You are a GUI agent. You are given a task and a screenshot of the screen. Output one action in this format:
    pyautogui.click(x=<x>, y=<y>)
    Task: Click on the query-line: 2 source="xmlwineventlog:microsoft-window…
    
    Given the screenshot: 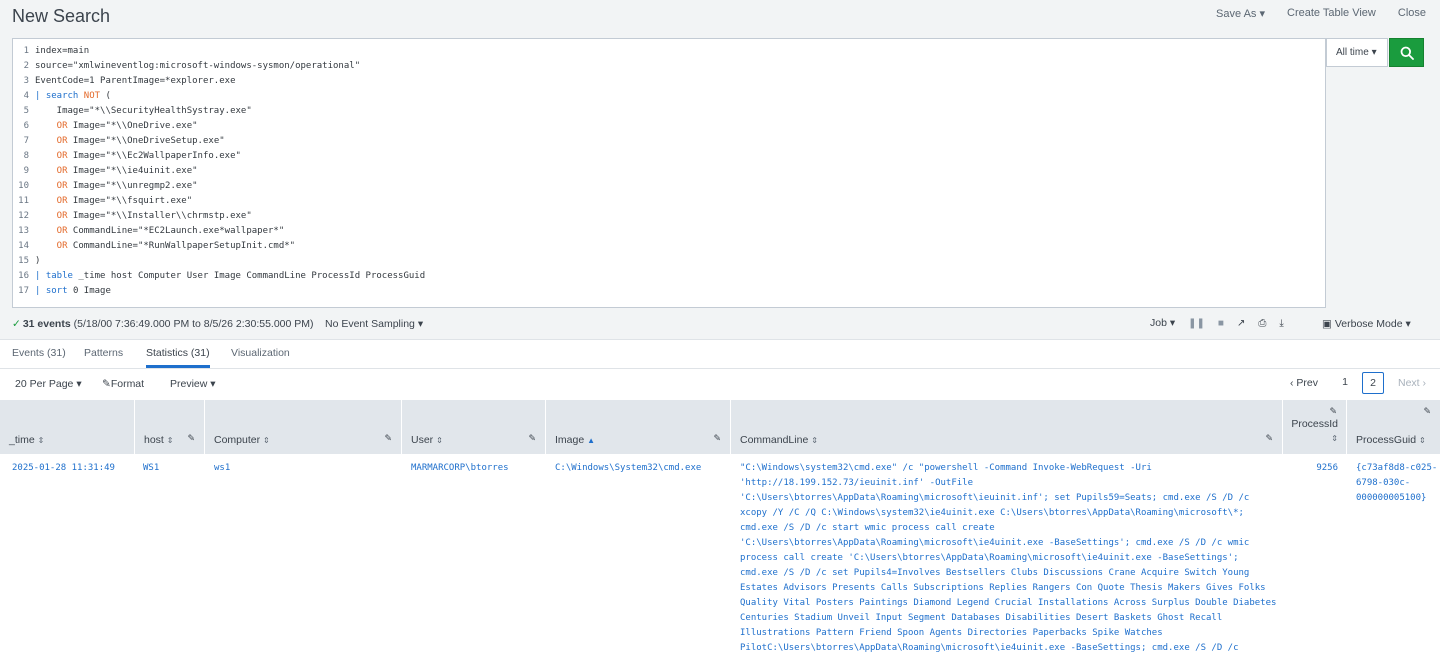 What is the action you would take?
    pyautogui.click(x=187, y=66)
    